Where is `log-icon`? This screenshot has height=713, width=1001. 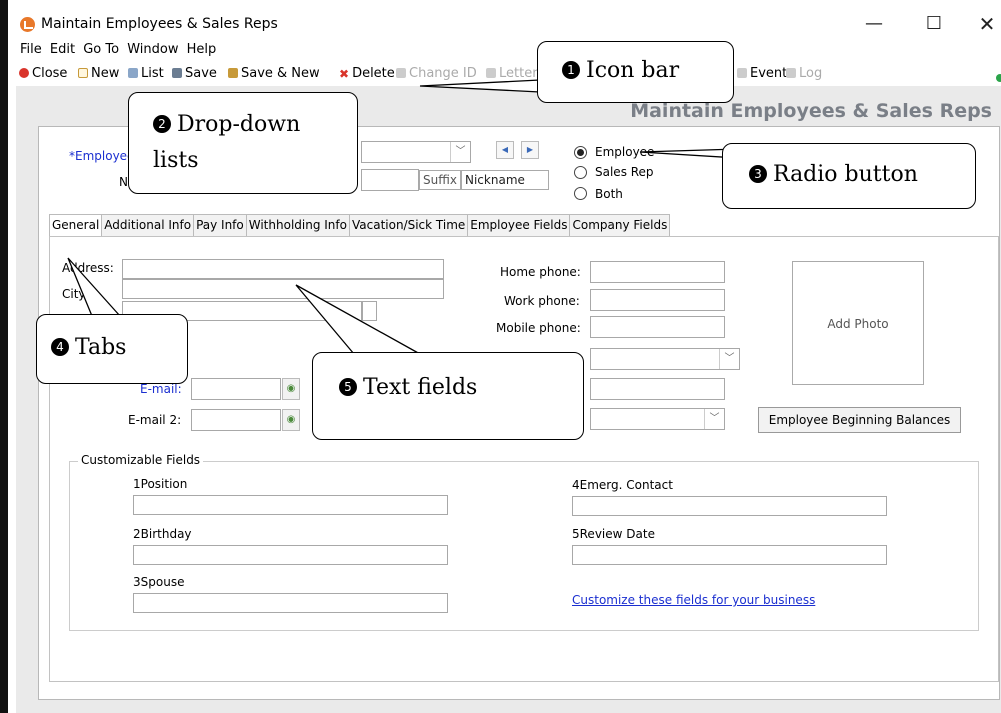
log-icon is located at coordinates (791, 73).